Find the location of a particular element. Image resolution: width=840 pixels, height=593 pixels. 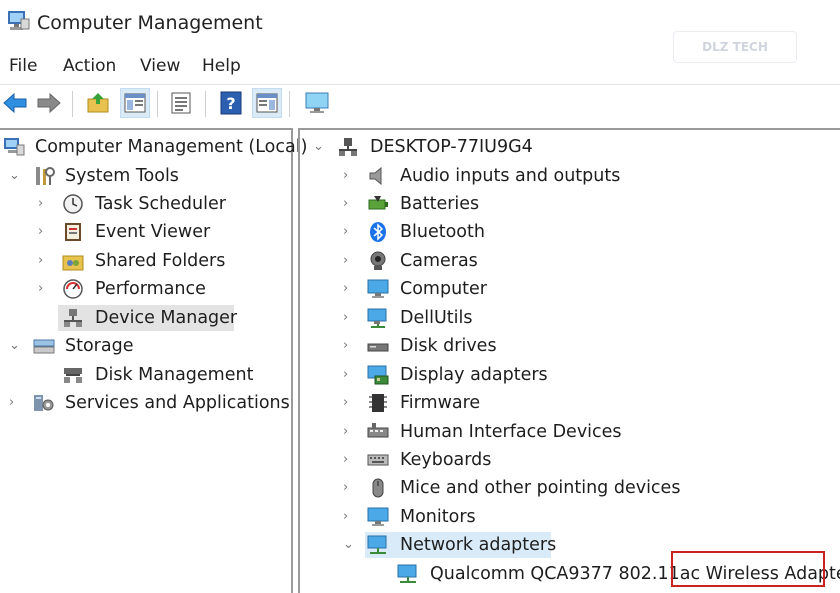

action-pane-icon is located at coordinates (267, 103).